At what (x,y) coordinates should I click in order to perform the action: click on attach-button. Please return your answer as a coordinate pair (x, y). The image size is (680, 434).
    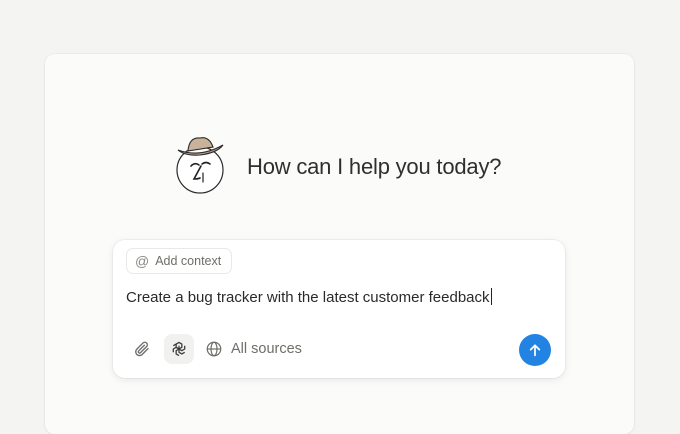
    Looking at the image, I should click on (142, 349).